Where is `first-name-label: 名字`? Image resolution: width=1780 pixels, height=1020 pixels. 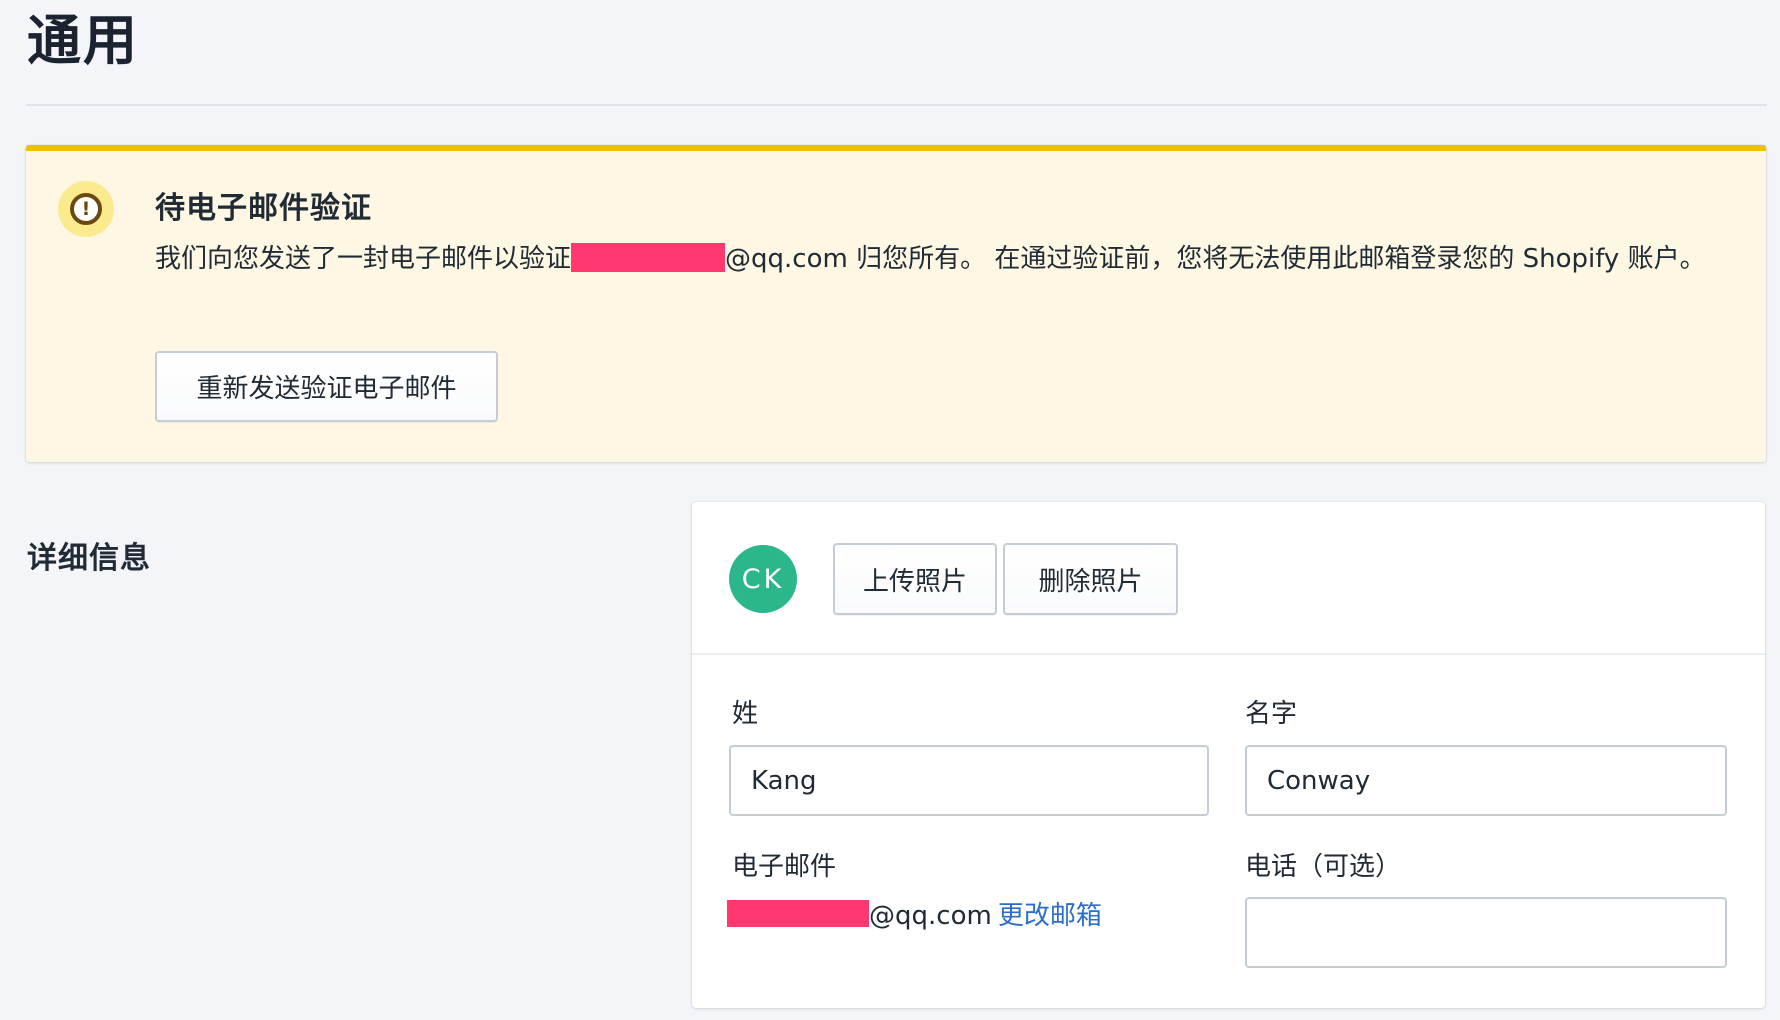
first-name-label: 名字 is located at coordinates (1271, 714).